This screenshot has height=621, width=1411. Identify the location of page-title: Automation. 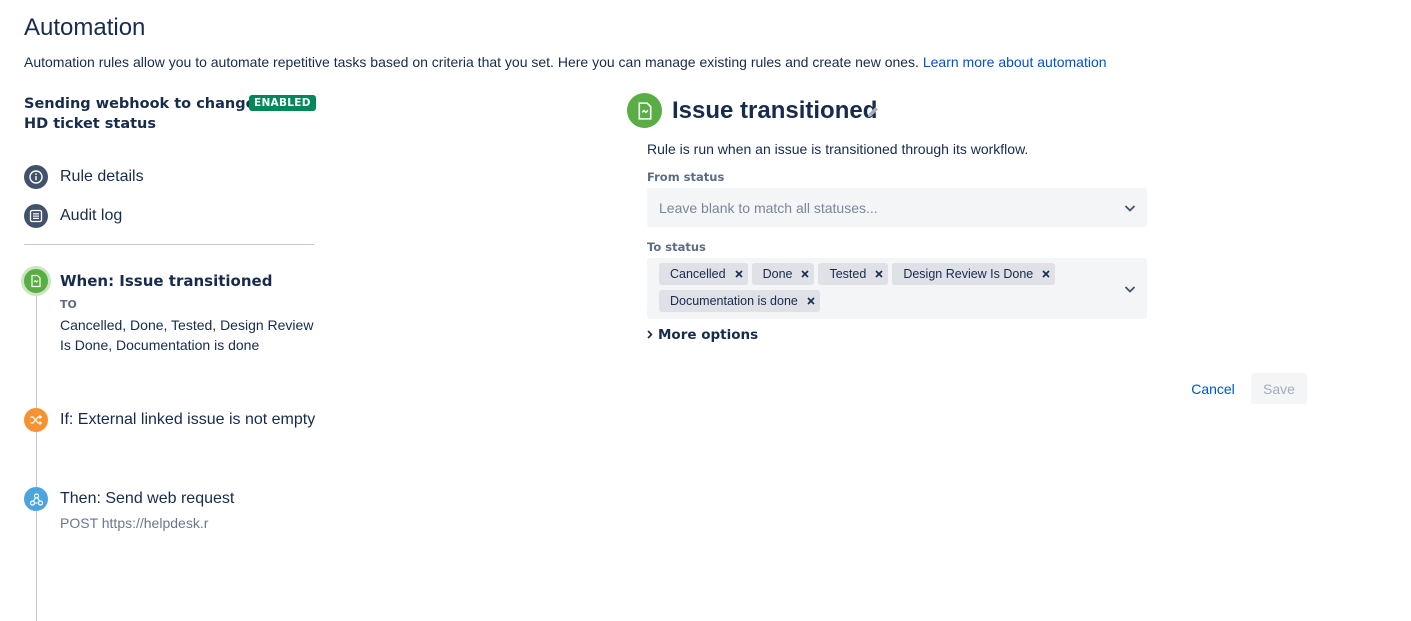
(85, 27).